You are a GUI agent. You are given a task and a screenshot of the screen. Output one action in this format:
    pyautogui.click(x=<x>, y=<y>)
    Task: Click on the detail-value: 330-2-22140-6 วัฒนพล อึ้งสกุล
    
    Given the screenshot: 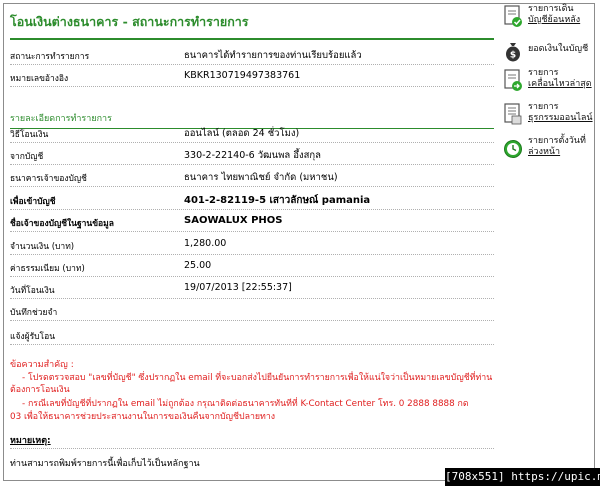 What is the action you would take?
    pyautogui.click(x=252, y=155)
    